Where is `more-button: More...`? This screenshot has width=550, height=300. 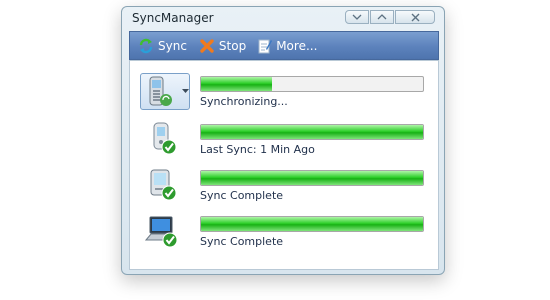
more-button: More... is located at coordinates (287, 46).